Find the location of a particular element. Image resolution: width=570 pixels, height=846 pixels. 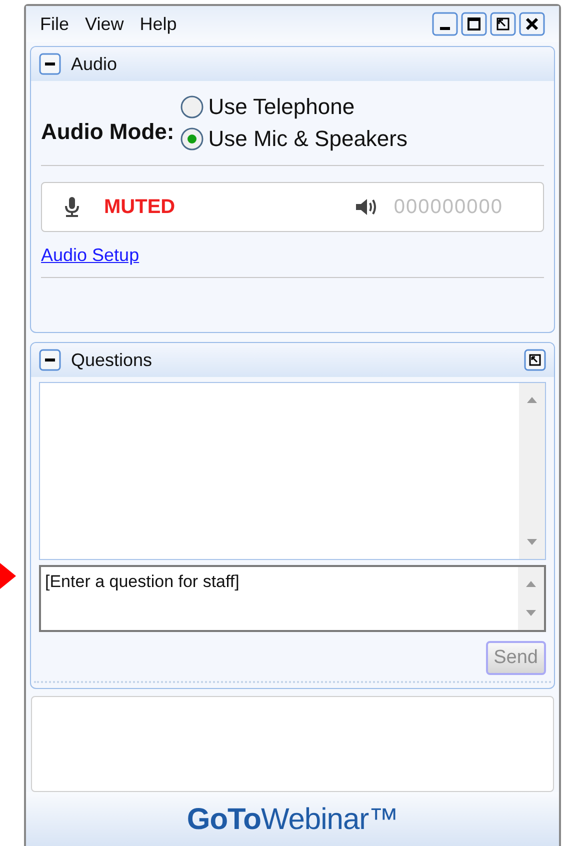

close-icon is located at coordinates (532, 24).